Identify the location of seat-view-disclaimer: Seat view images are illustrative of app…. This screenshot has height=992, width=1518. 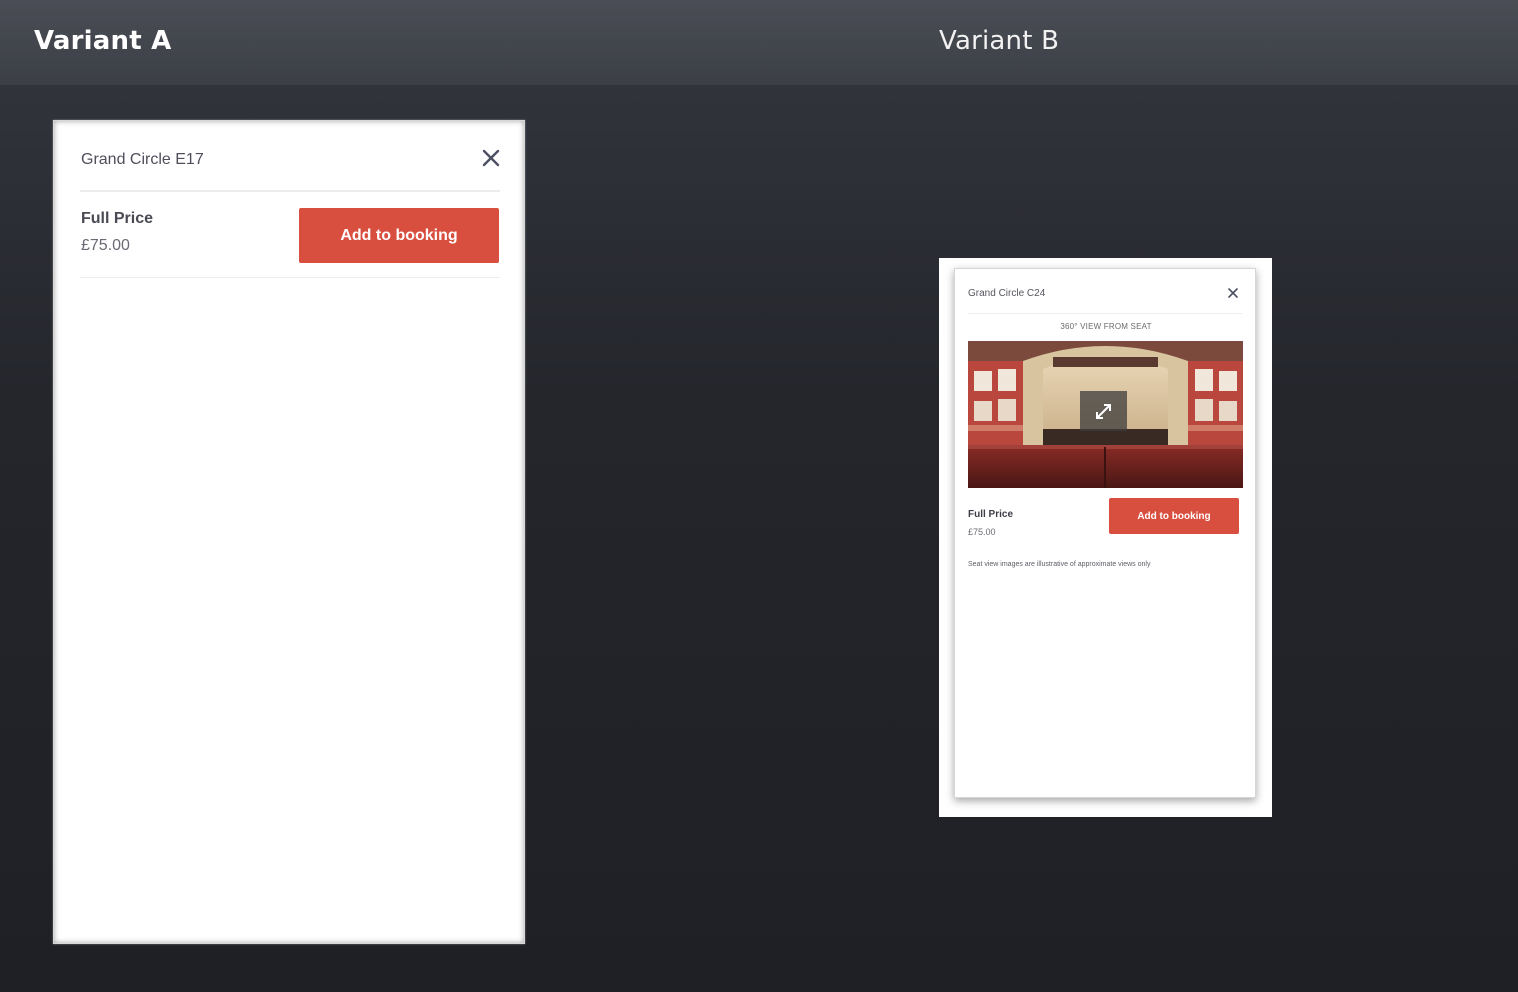
(1059, 564).